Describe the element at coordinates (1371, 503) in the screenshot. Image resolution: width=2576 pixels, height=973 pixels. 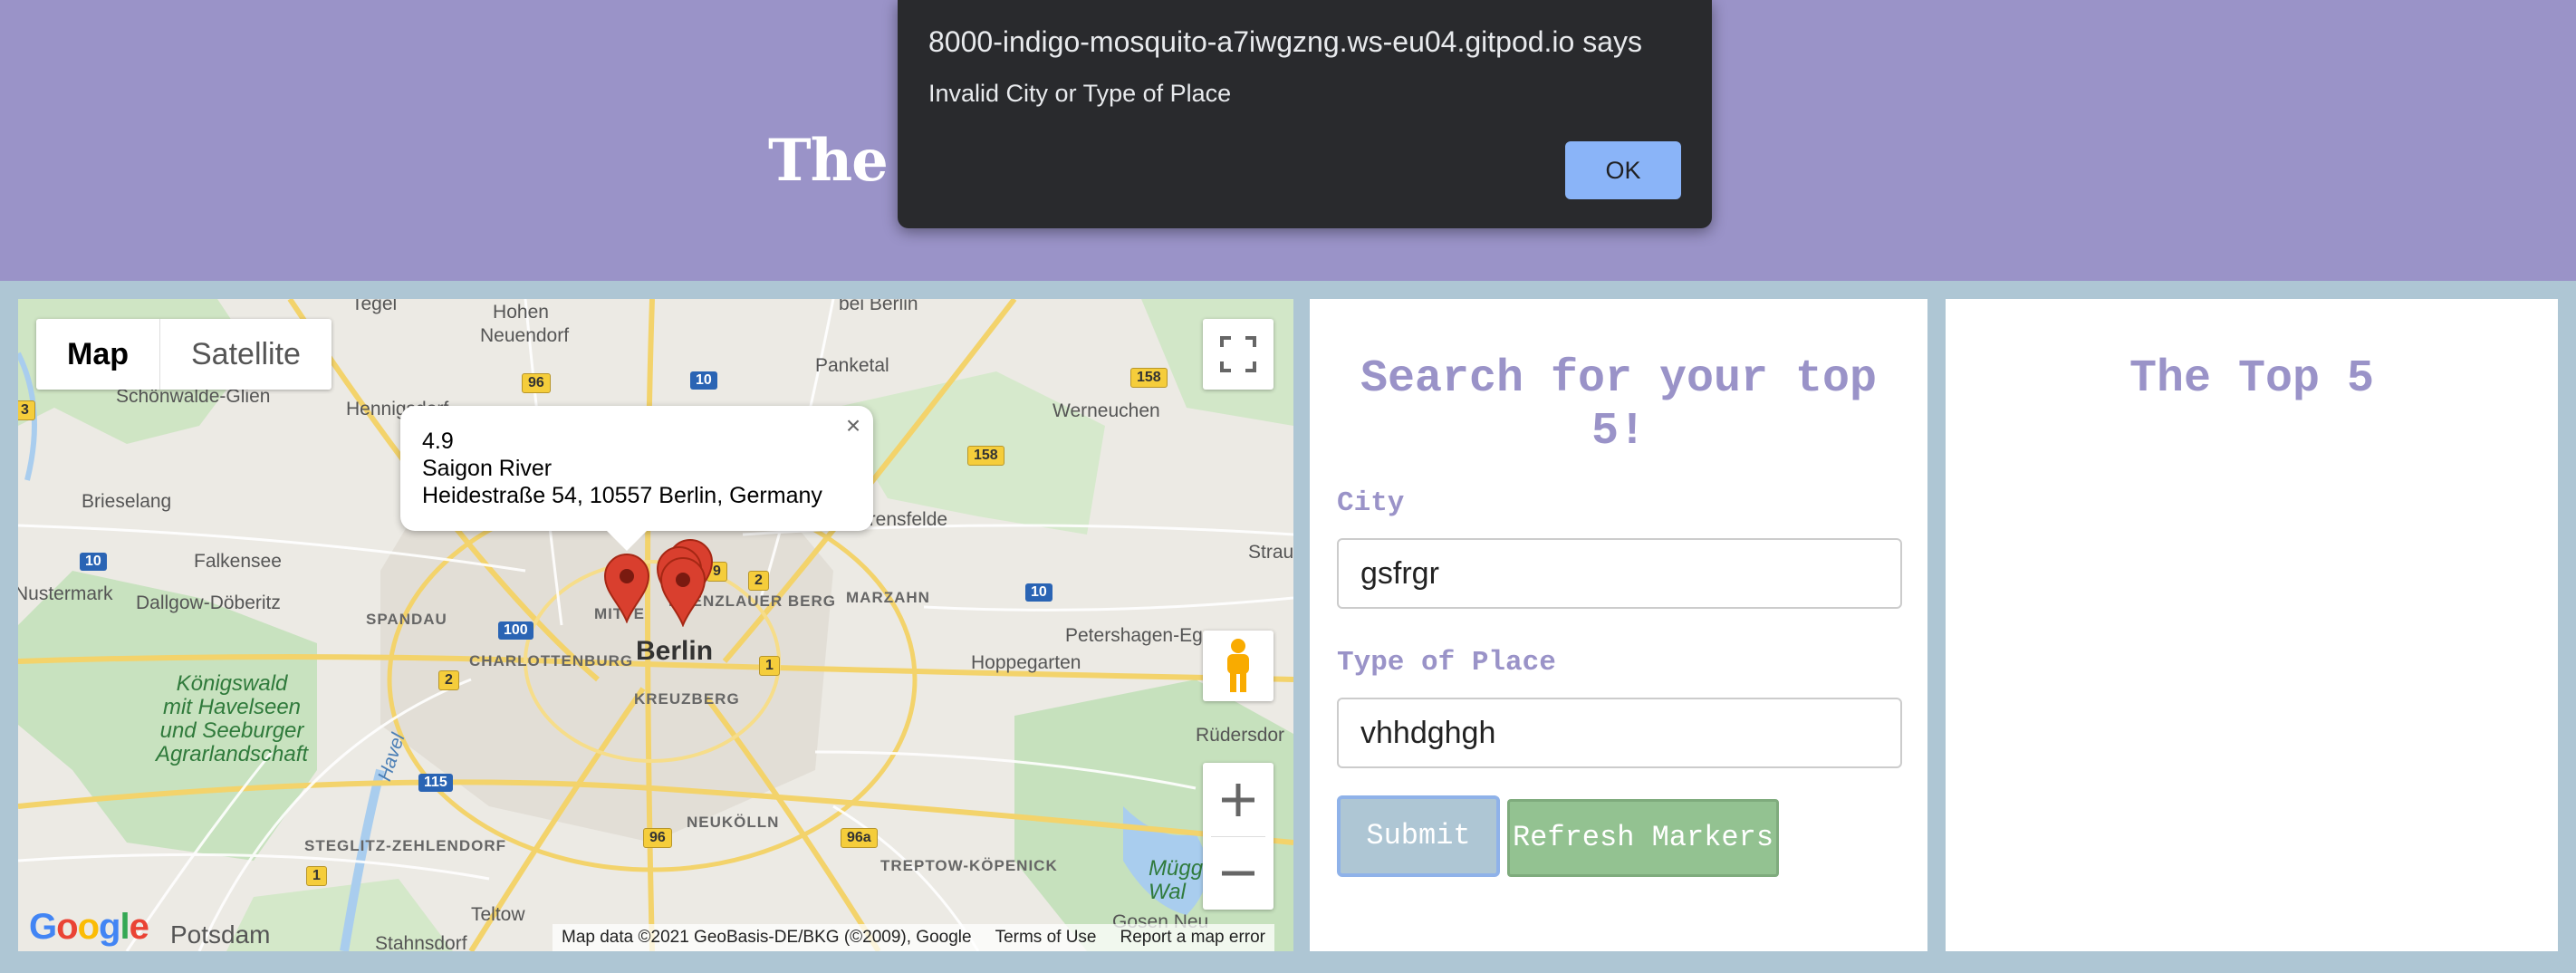
I see `city-label: City` at that location.